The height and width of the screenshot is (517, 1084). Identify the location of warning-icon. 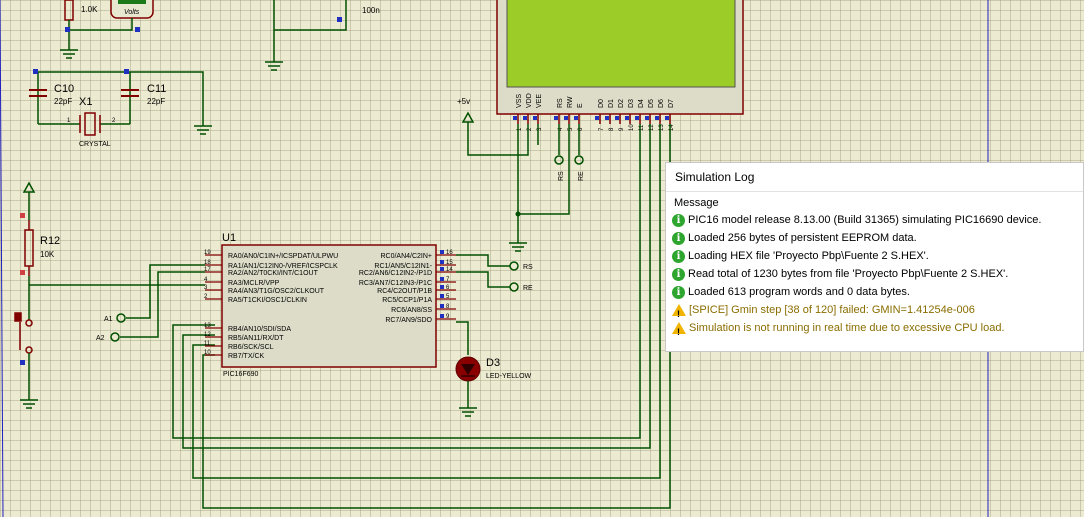
(679, 313).